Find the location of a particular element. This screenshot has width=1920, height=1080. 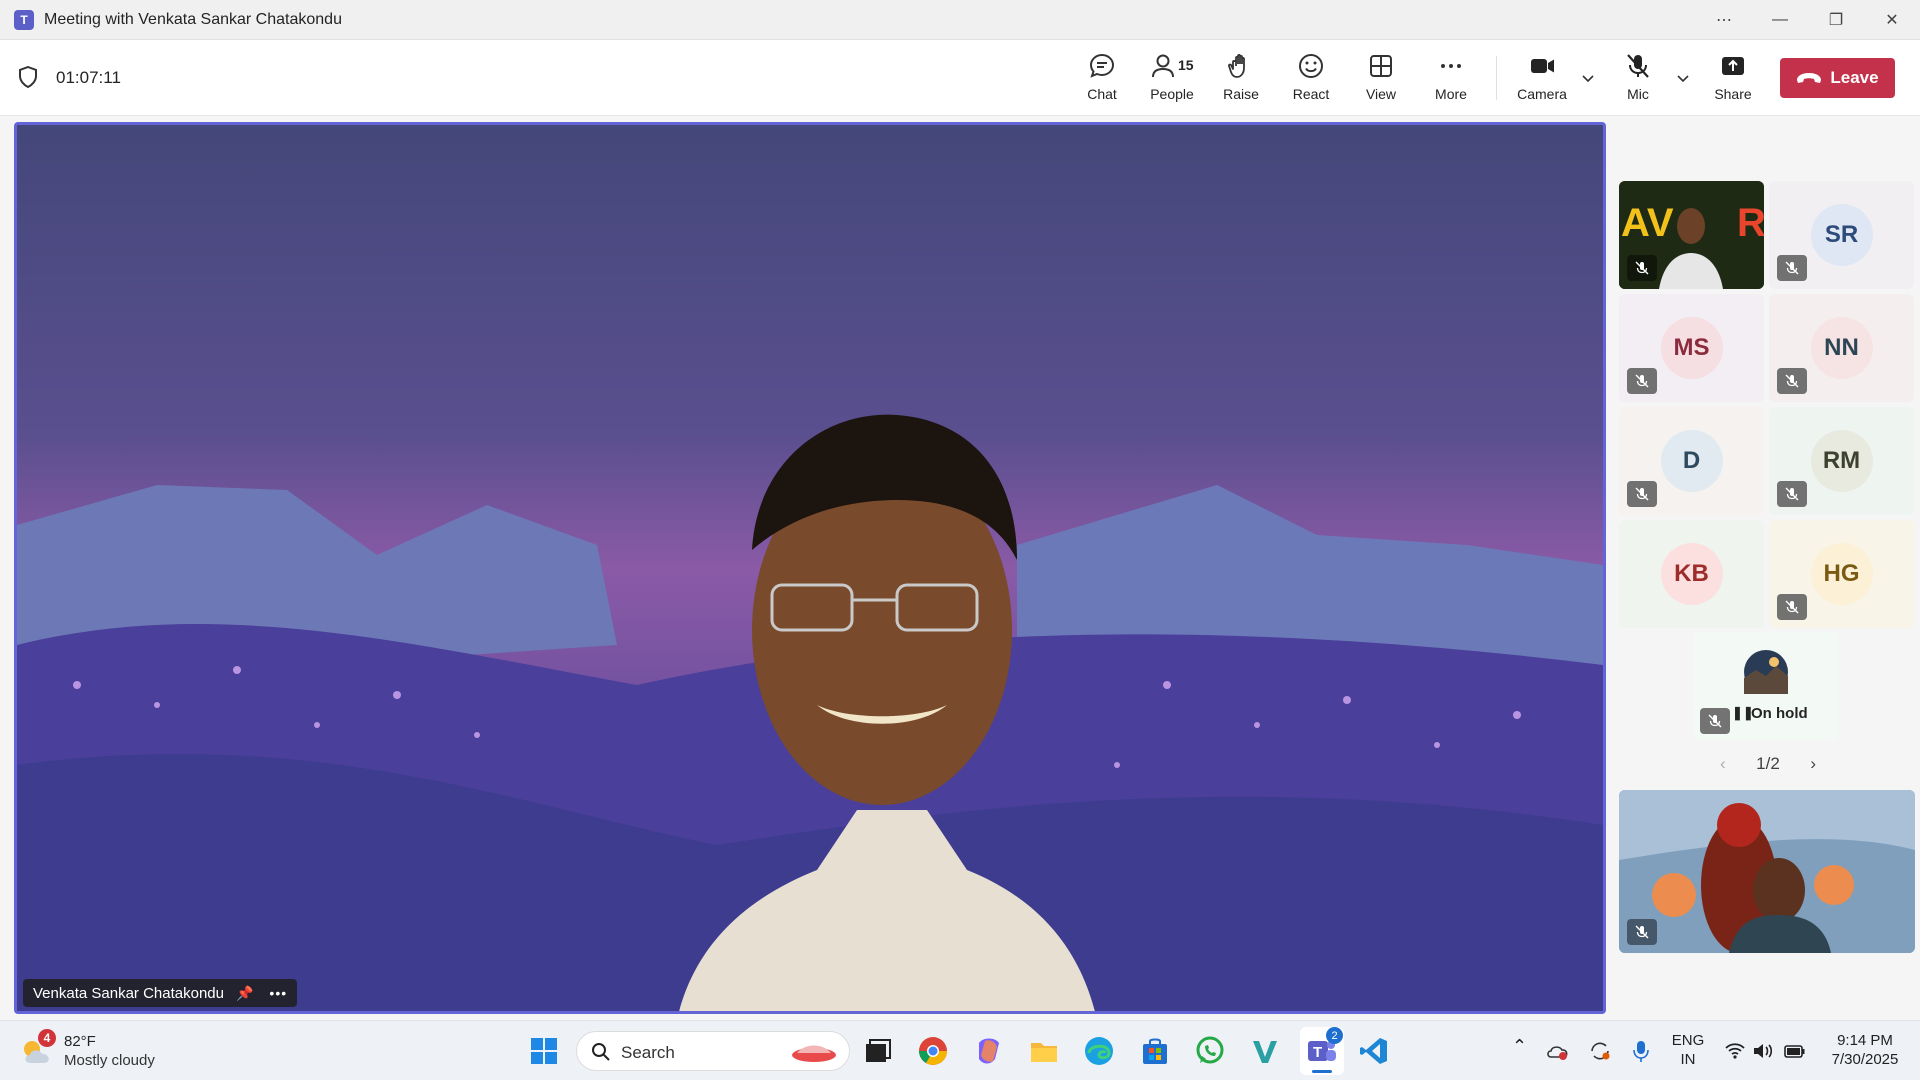

on-hold-tile: ❚❚ On hold is located at coordinates (1766, 686).